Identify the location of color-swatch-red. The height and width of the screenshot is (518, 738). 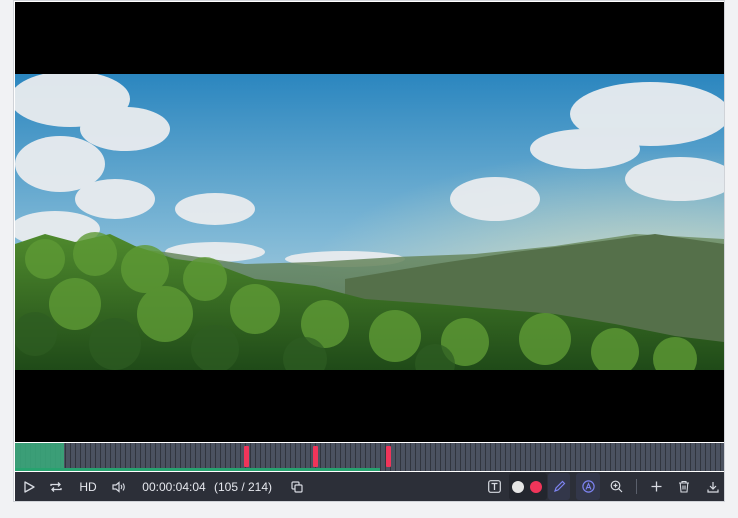
(536, 486).